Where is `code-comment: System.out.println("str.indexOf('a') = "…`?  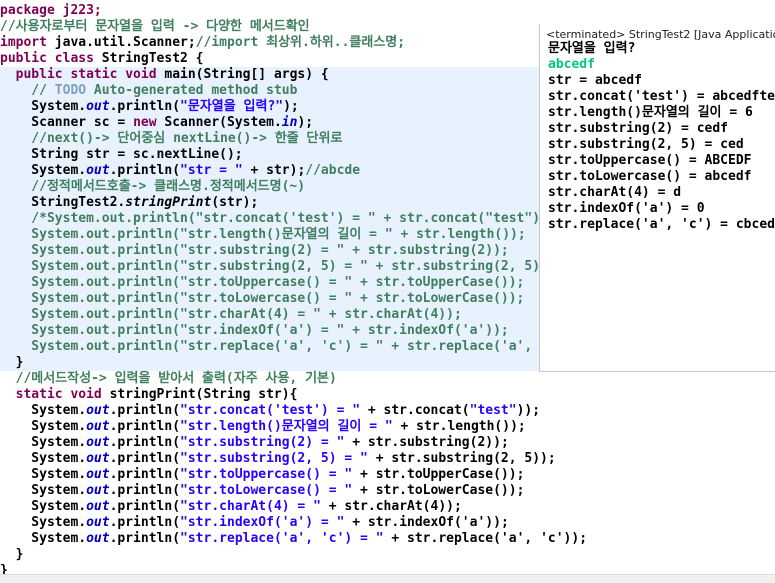
code-comment: System.out.println("str.indexOf('a') = "… is located at coordinates (254, 330).